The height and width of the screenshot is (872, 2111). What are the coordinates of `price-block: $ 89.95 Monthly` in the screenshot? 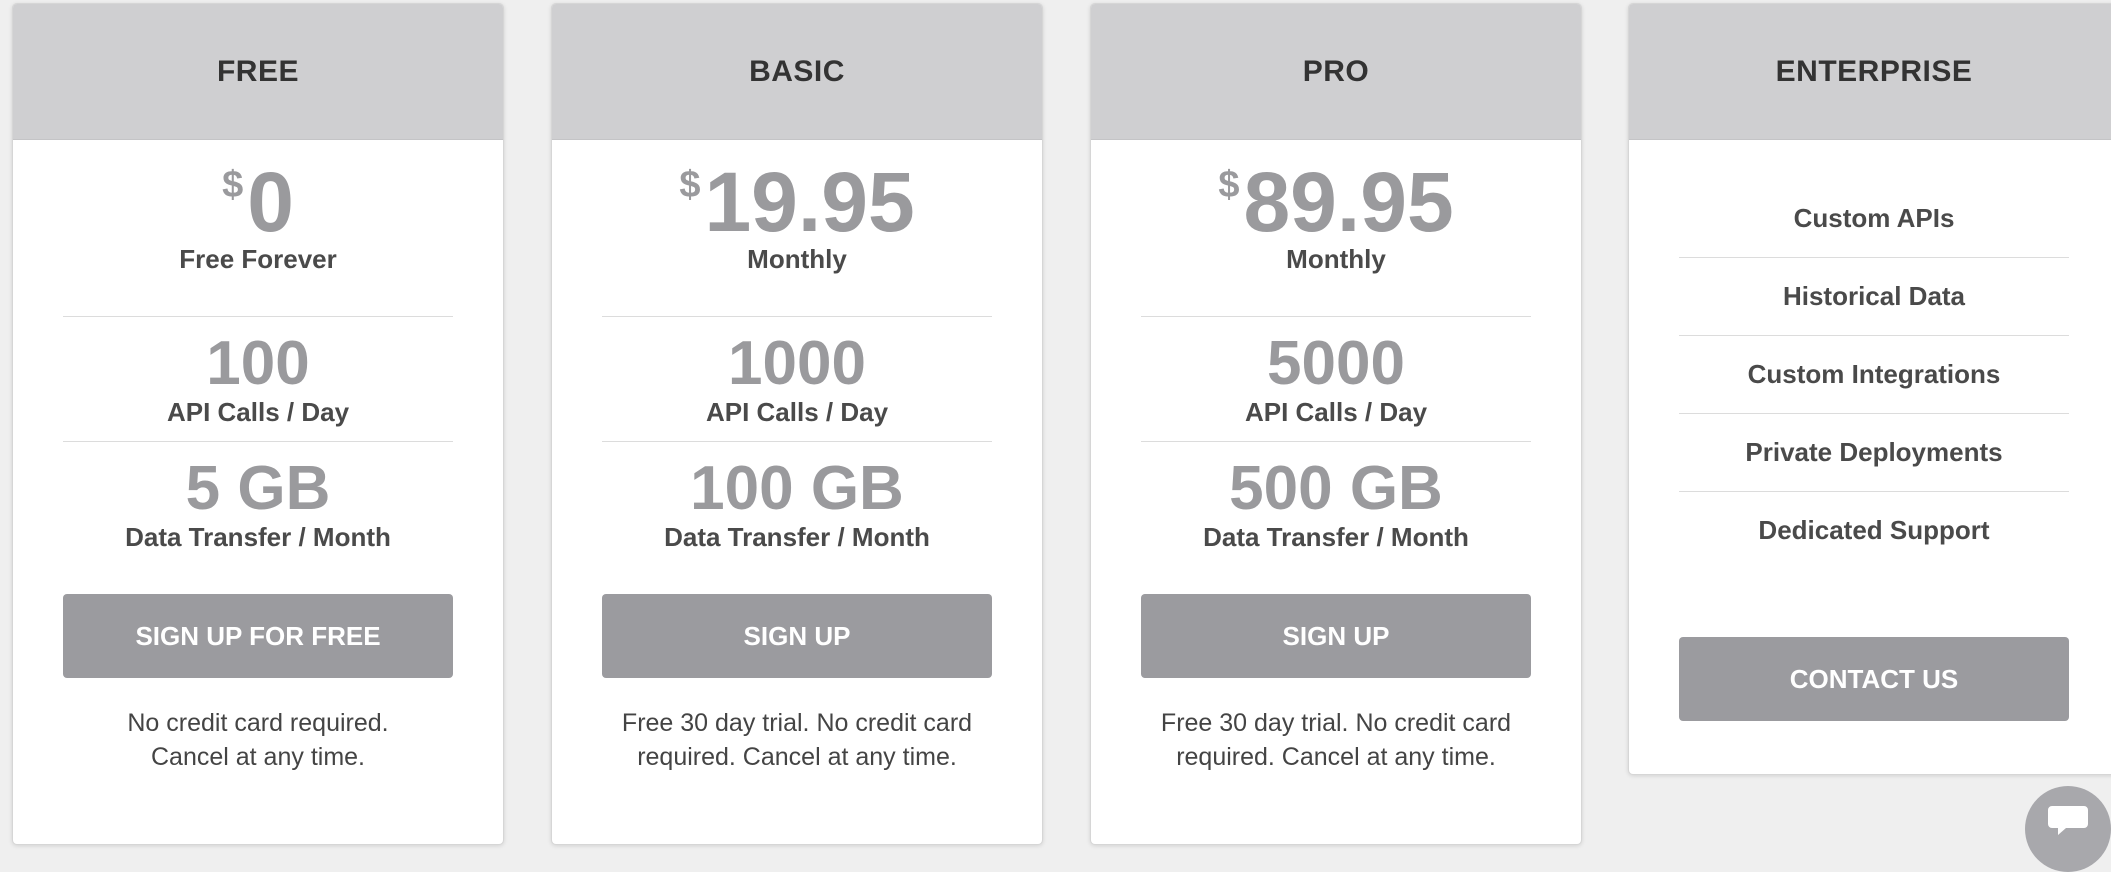 It's located at (1336, 237).